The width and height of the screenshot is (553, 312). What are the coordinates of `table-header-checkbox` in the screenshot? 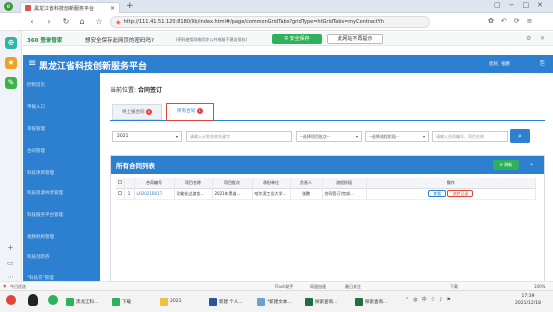 It's located at (120, 183).